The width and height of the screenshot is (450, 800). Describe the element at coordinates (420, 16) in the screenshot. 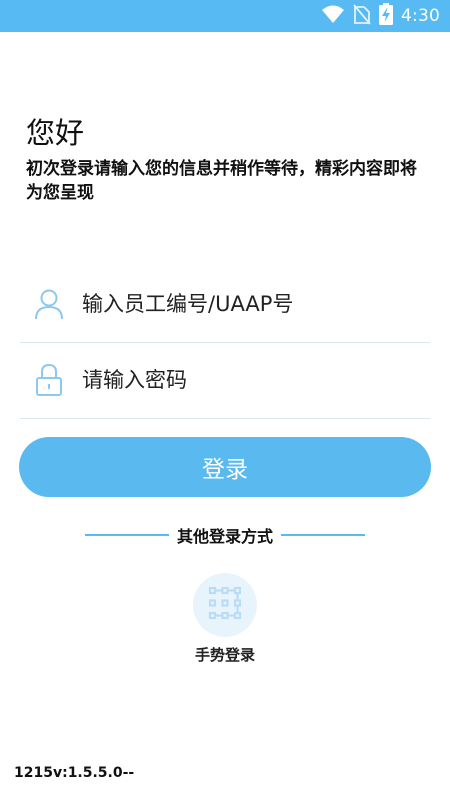

I see `status-time: 4:30` at that location.